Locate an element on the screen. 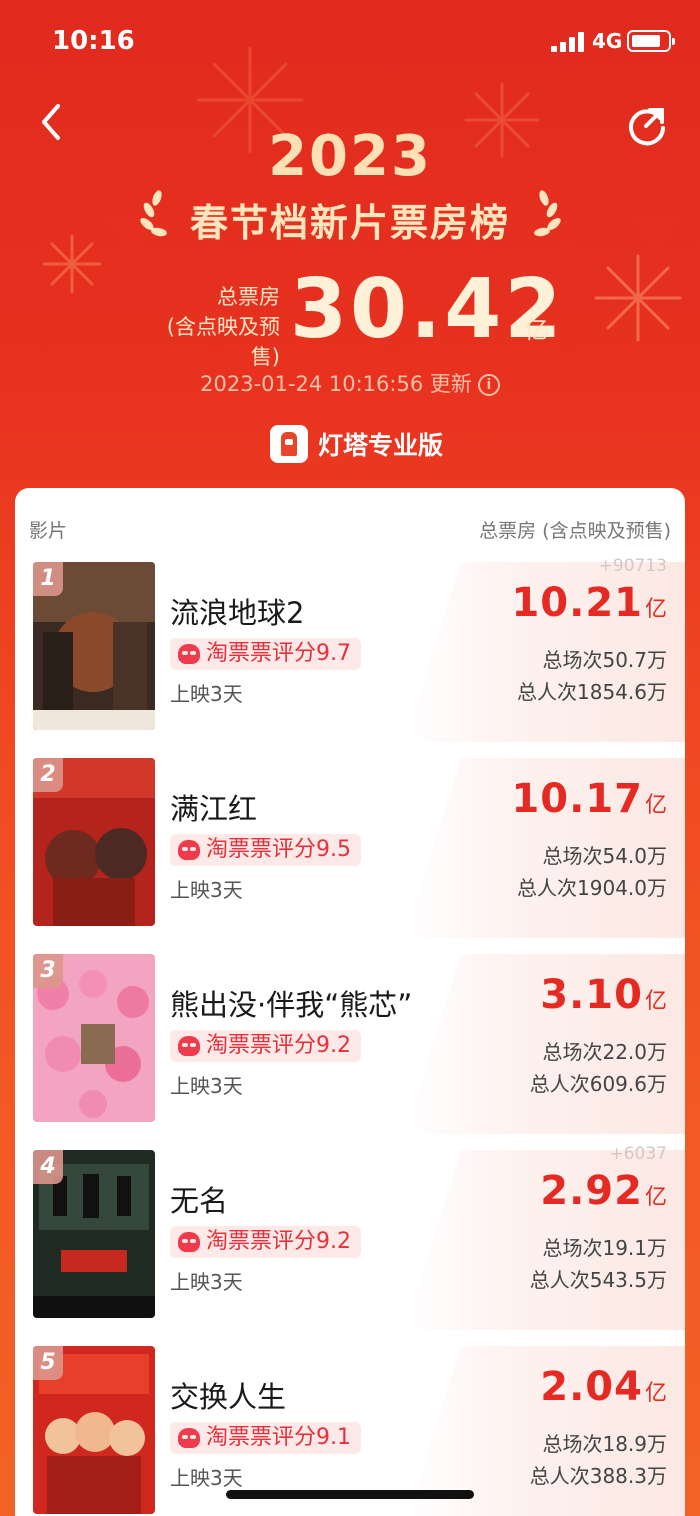  network-label: 4G is located at coordinates (607, 41).